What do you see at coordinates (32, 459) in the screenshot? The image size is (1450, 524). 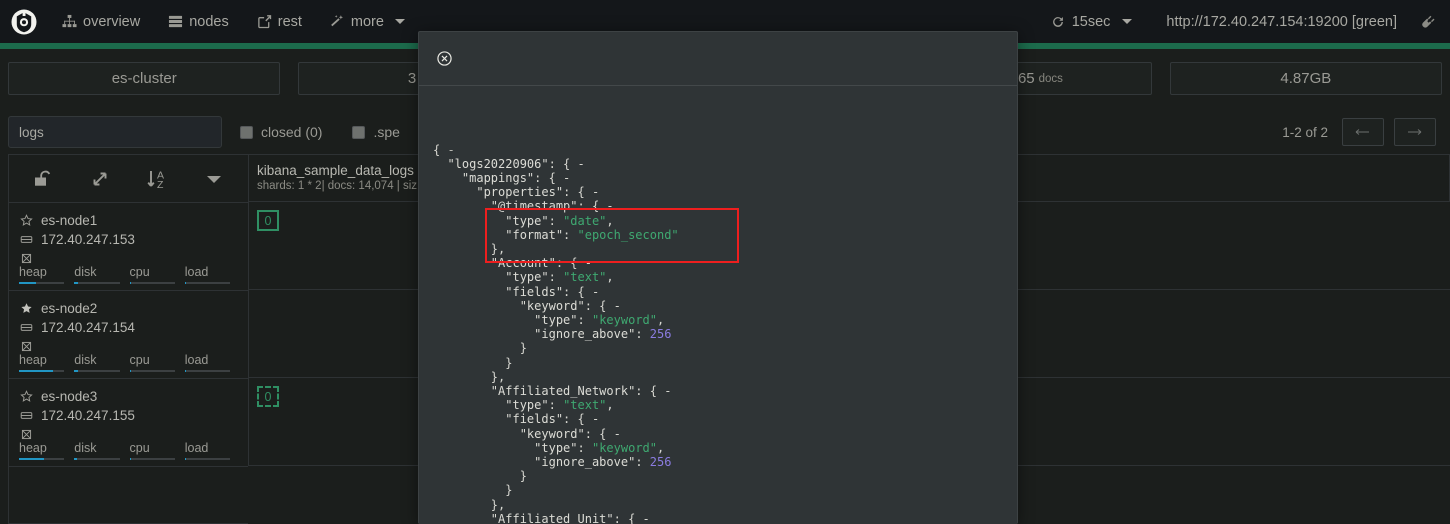 I see `metric-fill` at bounding box center [32, 459].